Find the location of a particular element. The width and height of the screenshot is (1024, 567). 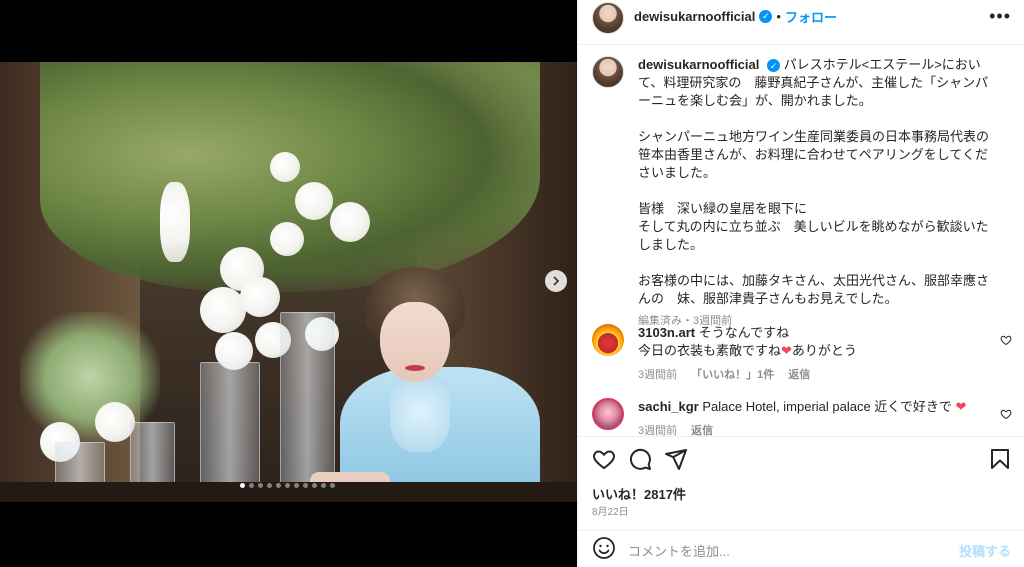

post-comment-button: 投稿する is located at coordinates (985, 550).